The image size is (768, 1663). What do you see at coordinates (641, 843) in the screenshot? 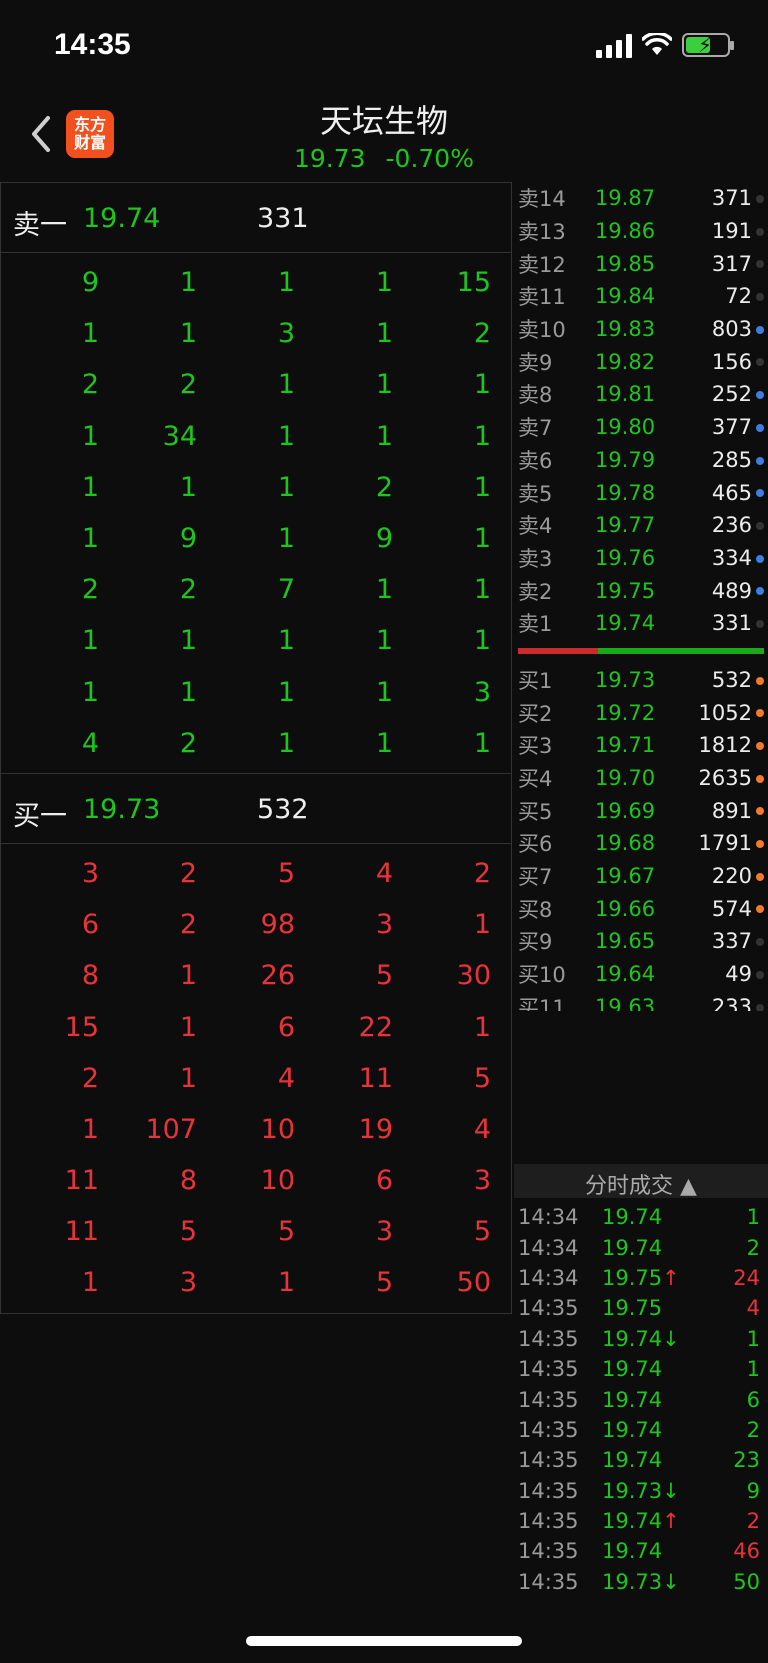
I see `book-level-row: 买6 19.68 1791` at bounding box center [641, 843].